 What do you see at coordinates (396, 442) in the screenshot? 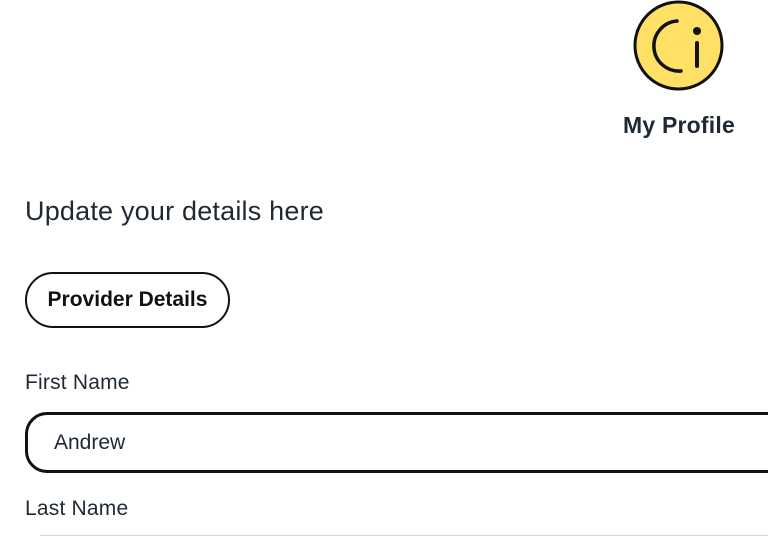
I see `first-name-input` at bounding box center [396, 442].